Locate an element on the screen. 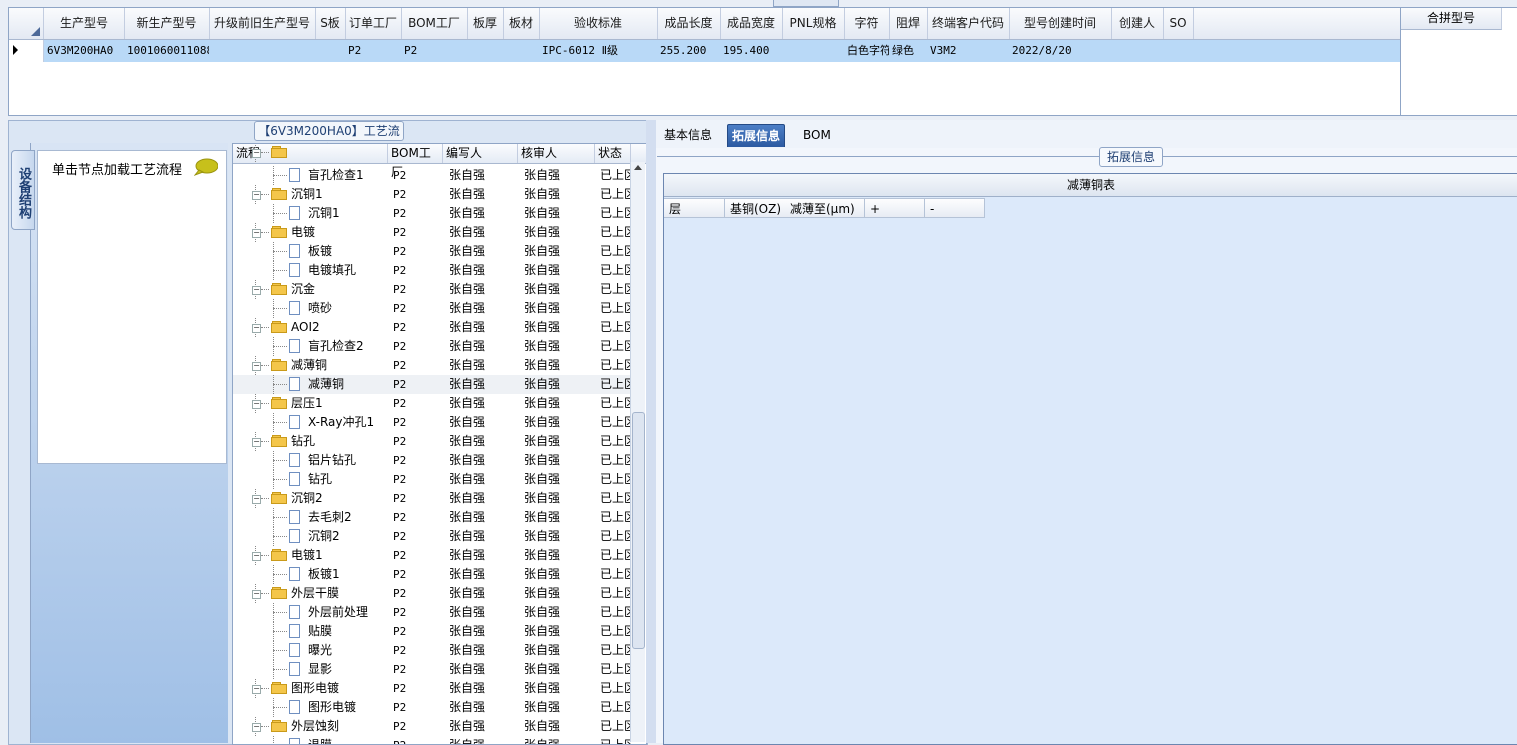  tab-bom: BOM is located at coordinates (817, 135).